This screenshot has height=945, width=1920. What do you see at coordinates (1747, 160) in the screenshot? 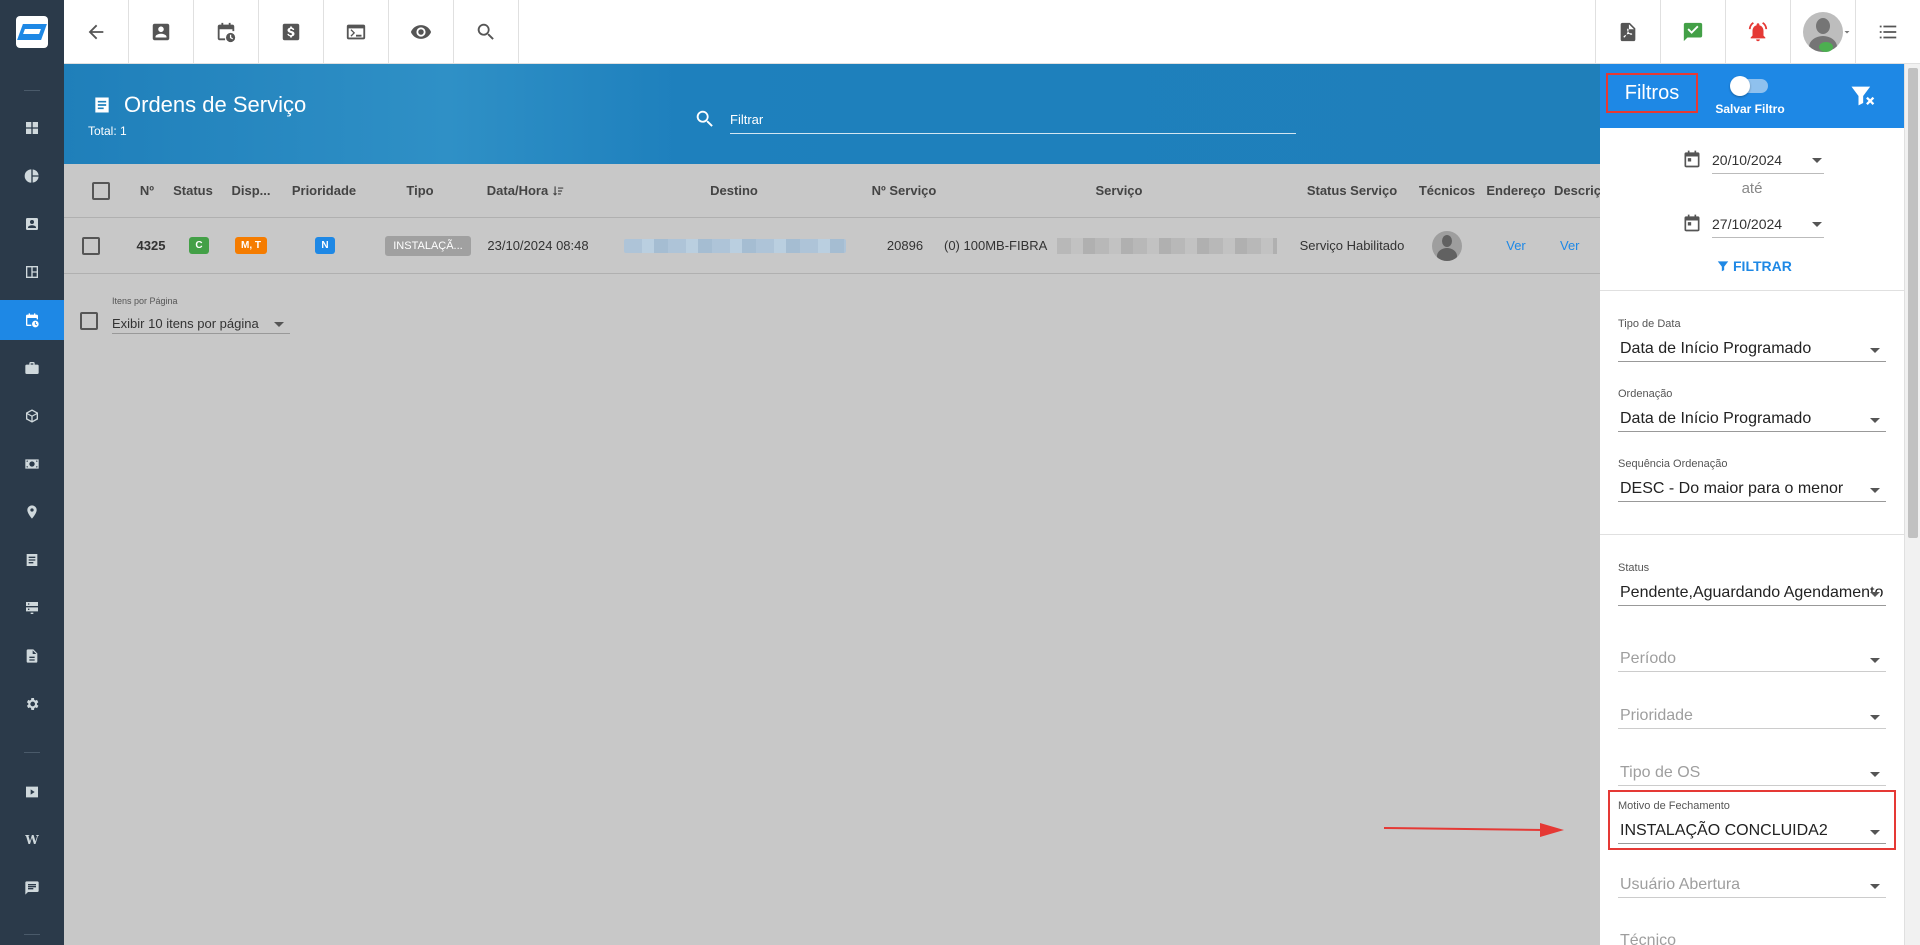
I see `date-from-text: 20/10/2024` at bounding box center [1747, 160].